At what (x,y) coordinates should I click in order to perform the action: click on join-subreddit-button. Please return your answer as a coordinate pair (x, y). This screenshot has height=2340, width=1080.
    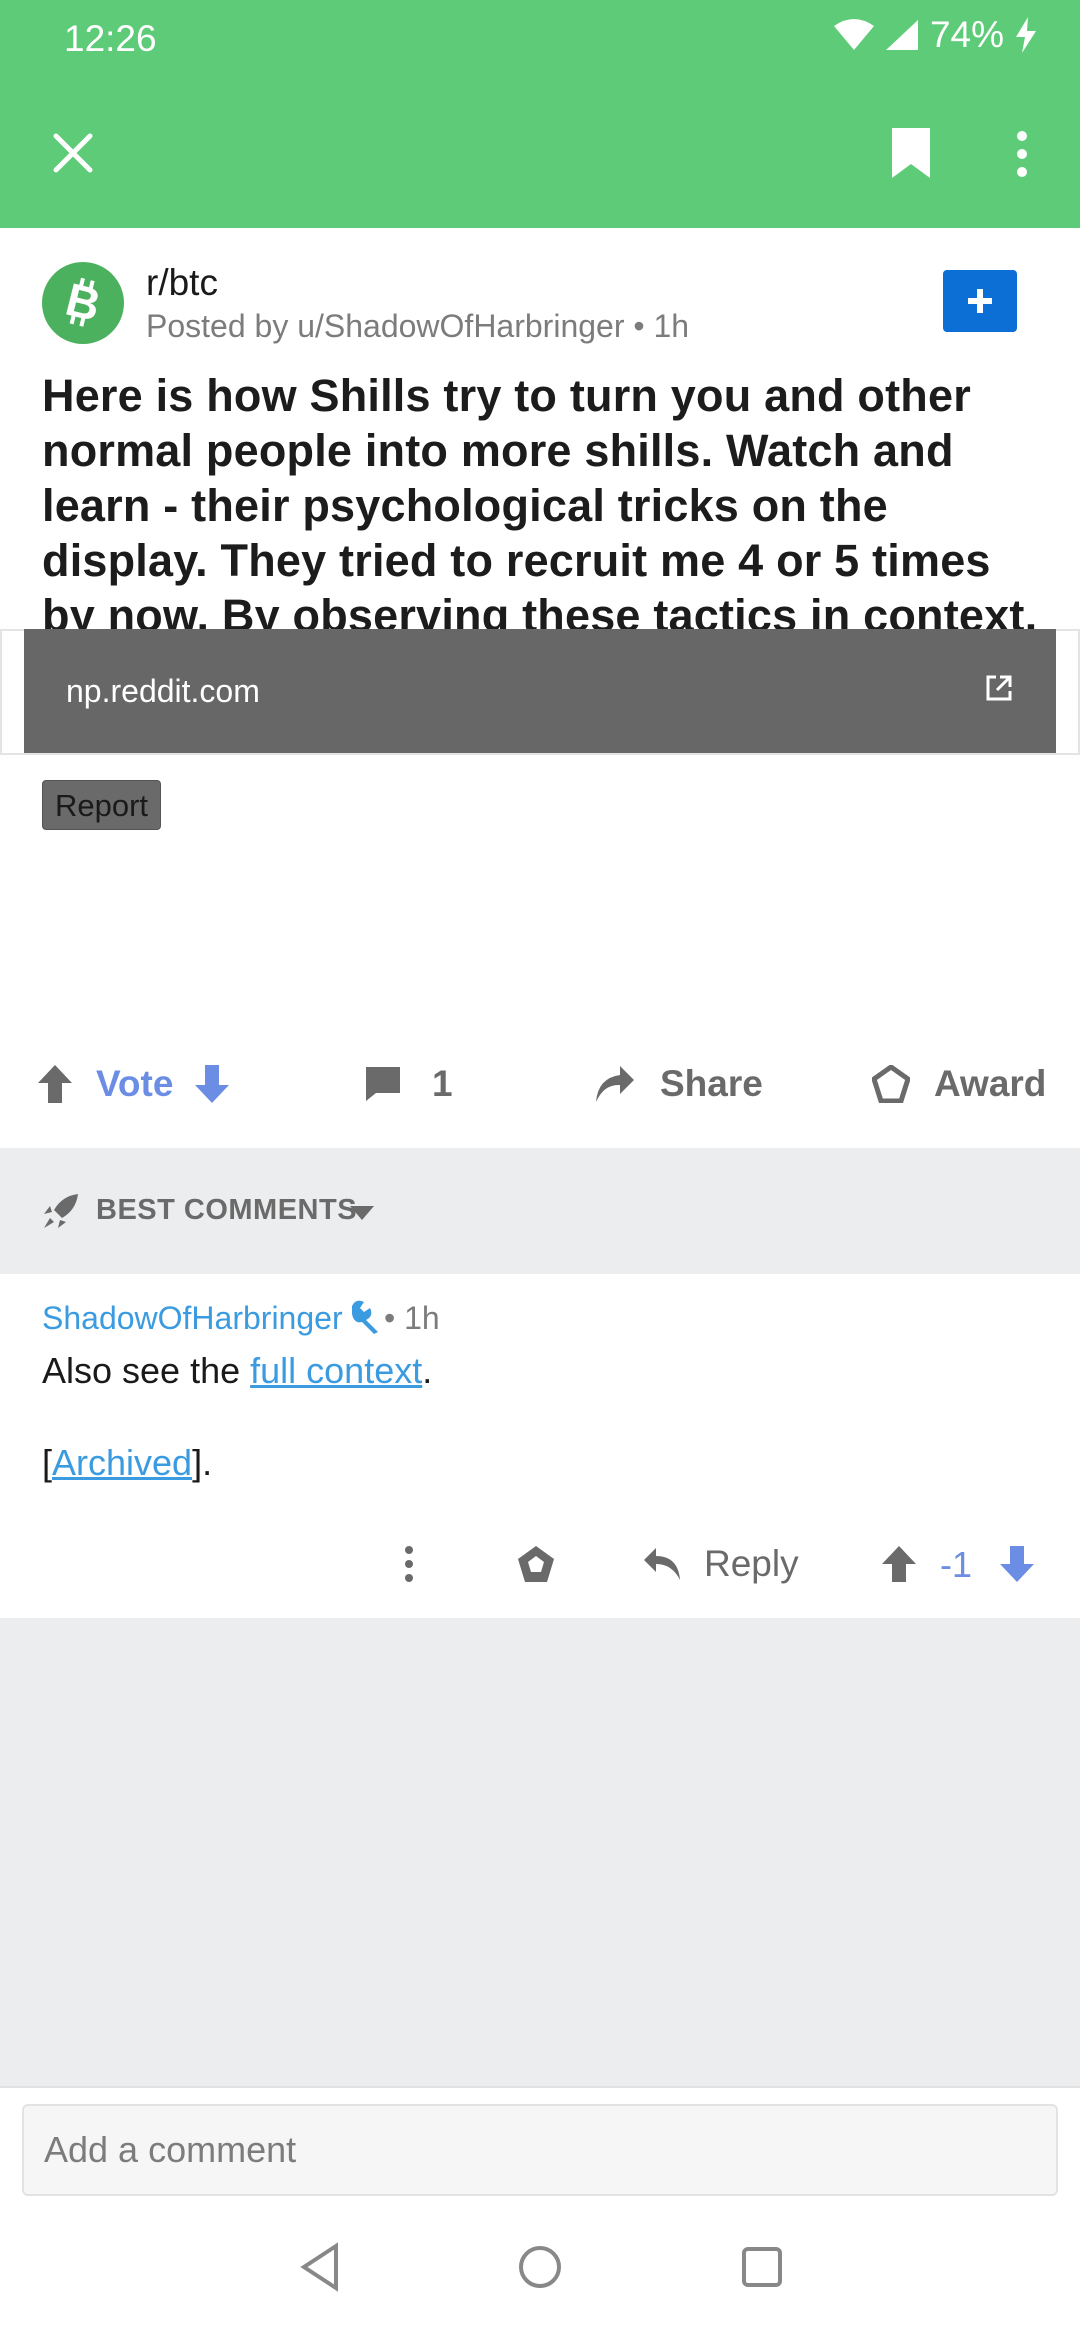
    Looking at the image, I should click on (980, 301).